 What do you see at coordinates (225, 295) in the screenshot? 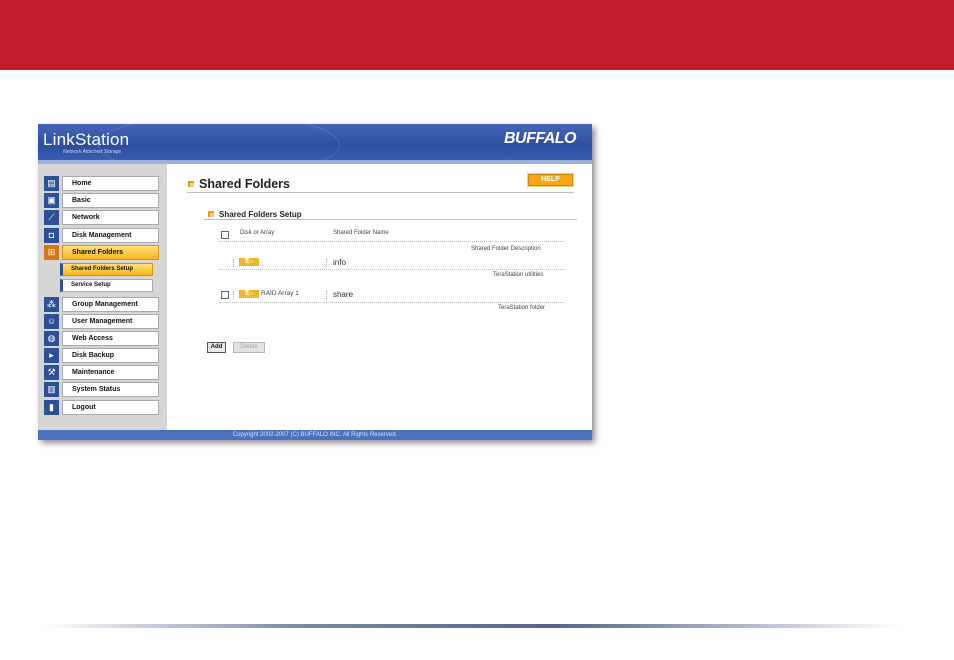
I see `row-checkbox` at bounding box center [225, 295].